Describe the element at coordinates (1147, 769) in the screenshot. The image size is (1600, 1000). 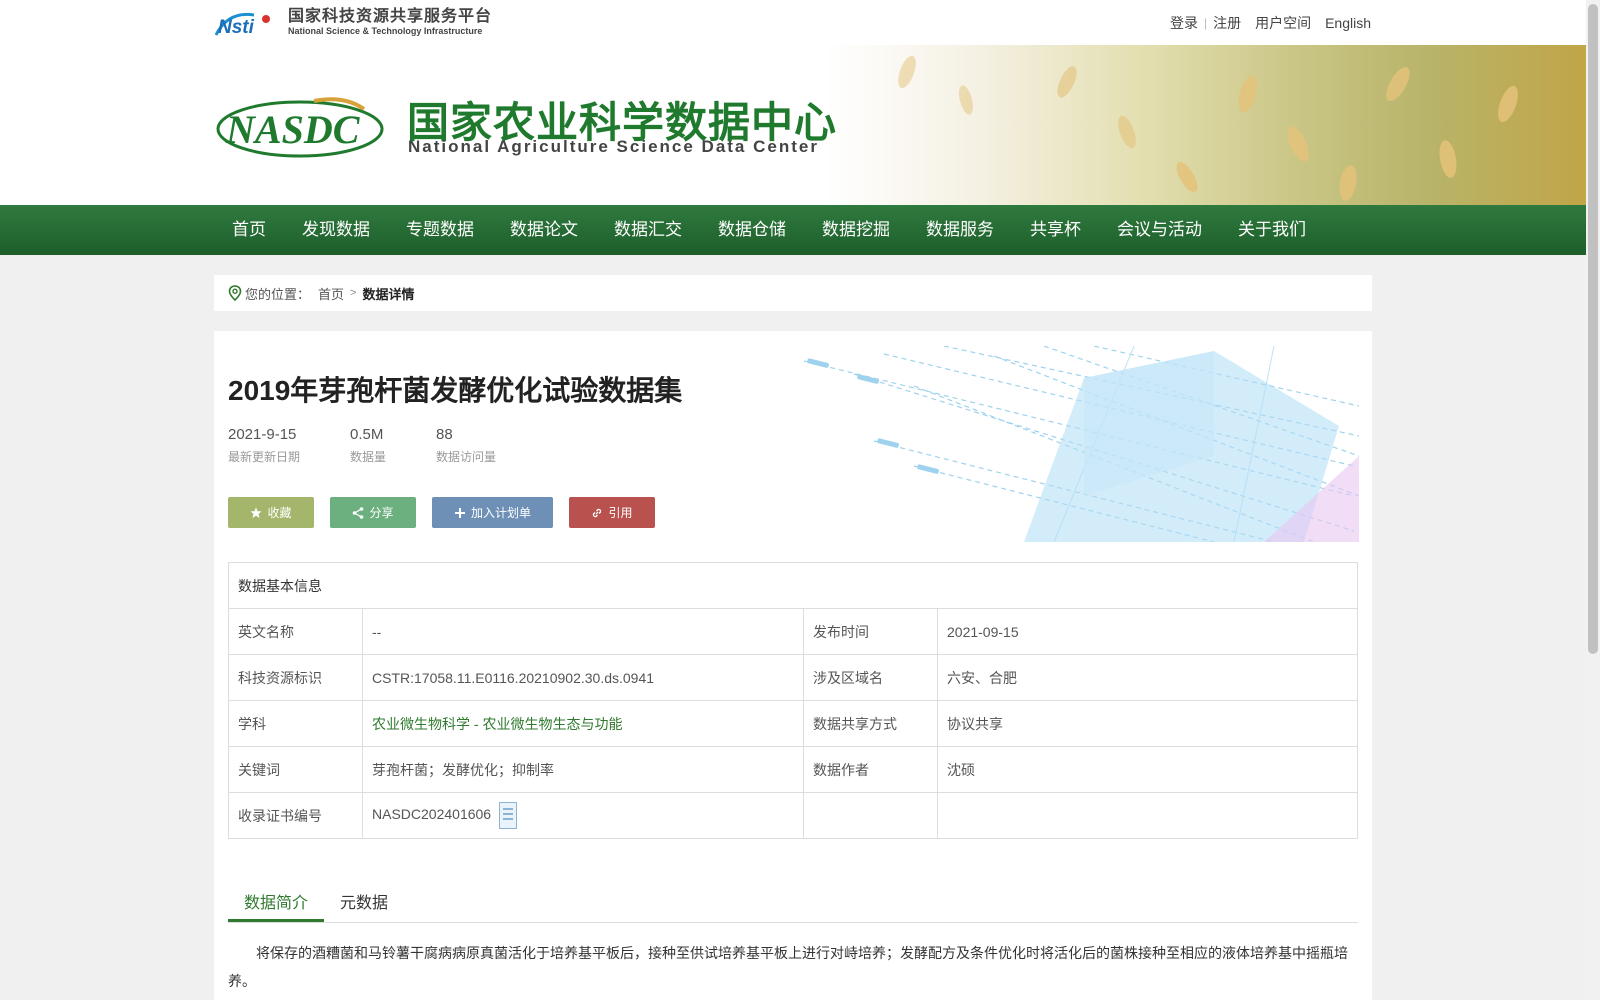
I see `field-value: 沈硕` at that location.